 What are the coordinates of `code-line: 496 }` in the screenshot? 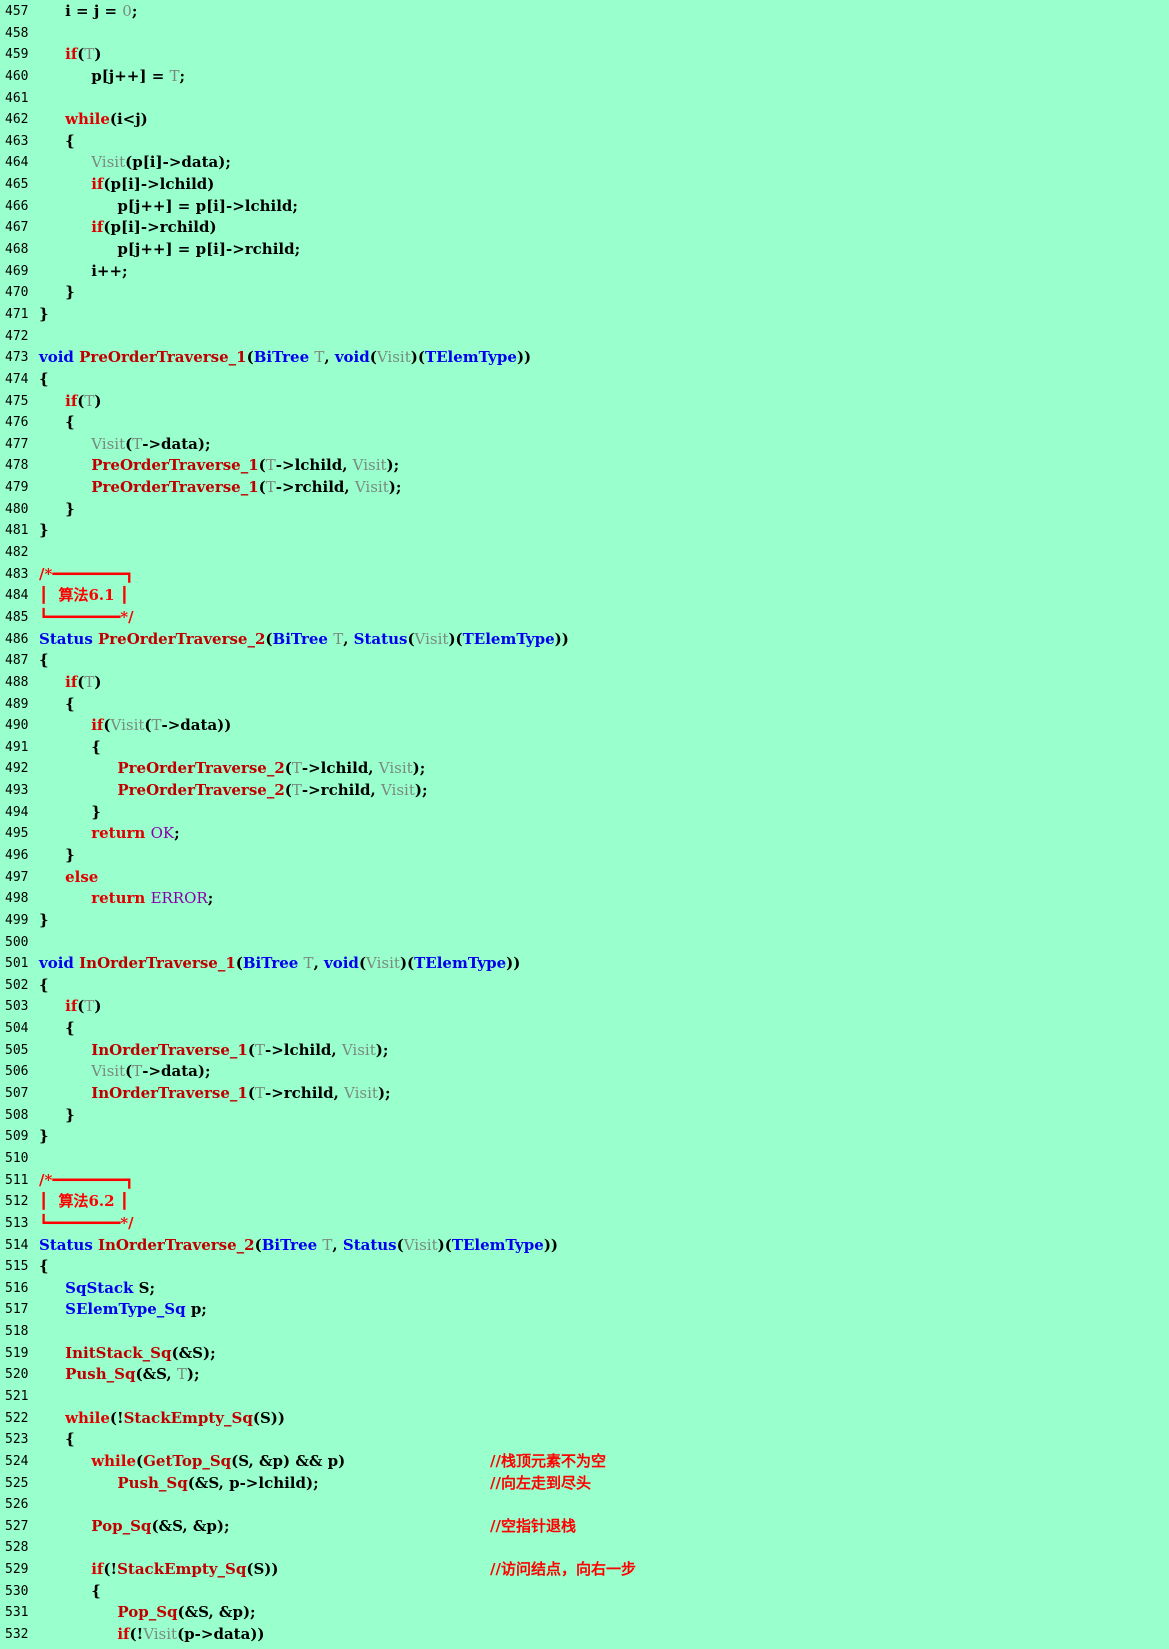 It's located at (584, 856).